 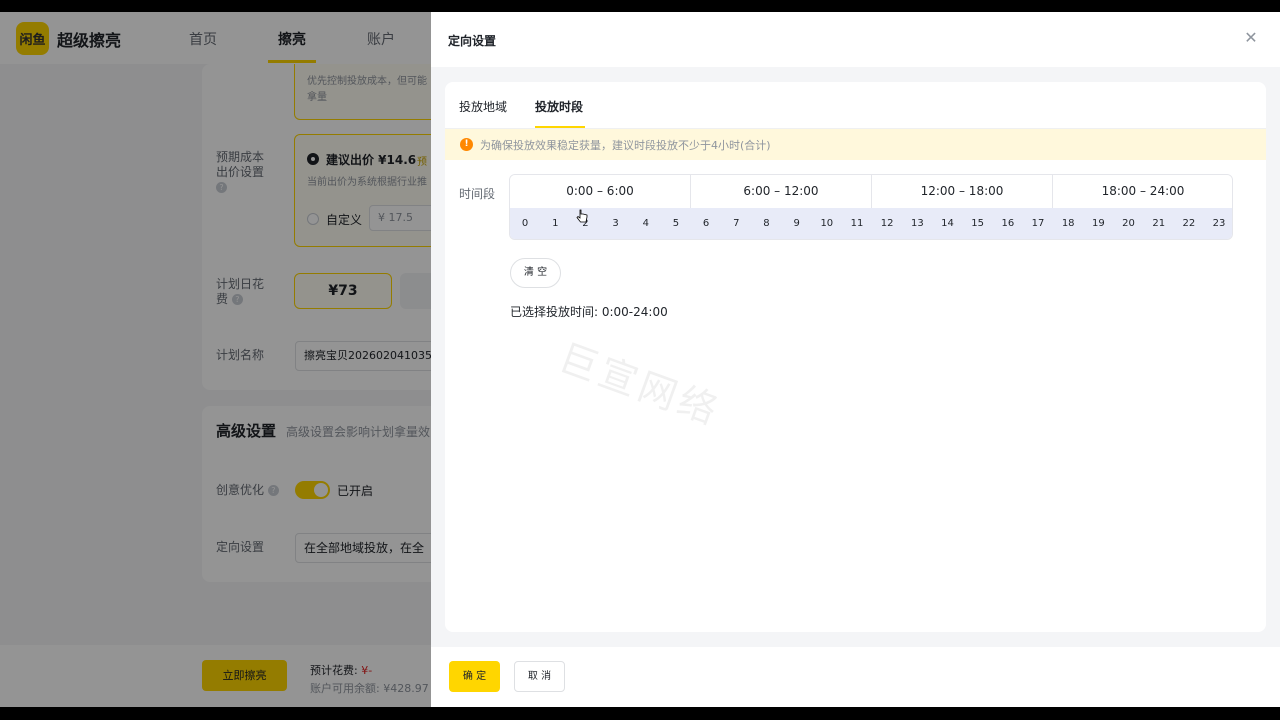 I want to click on hour-cell: 19, so click(x=1098, y=223).